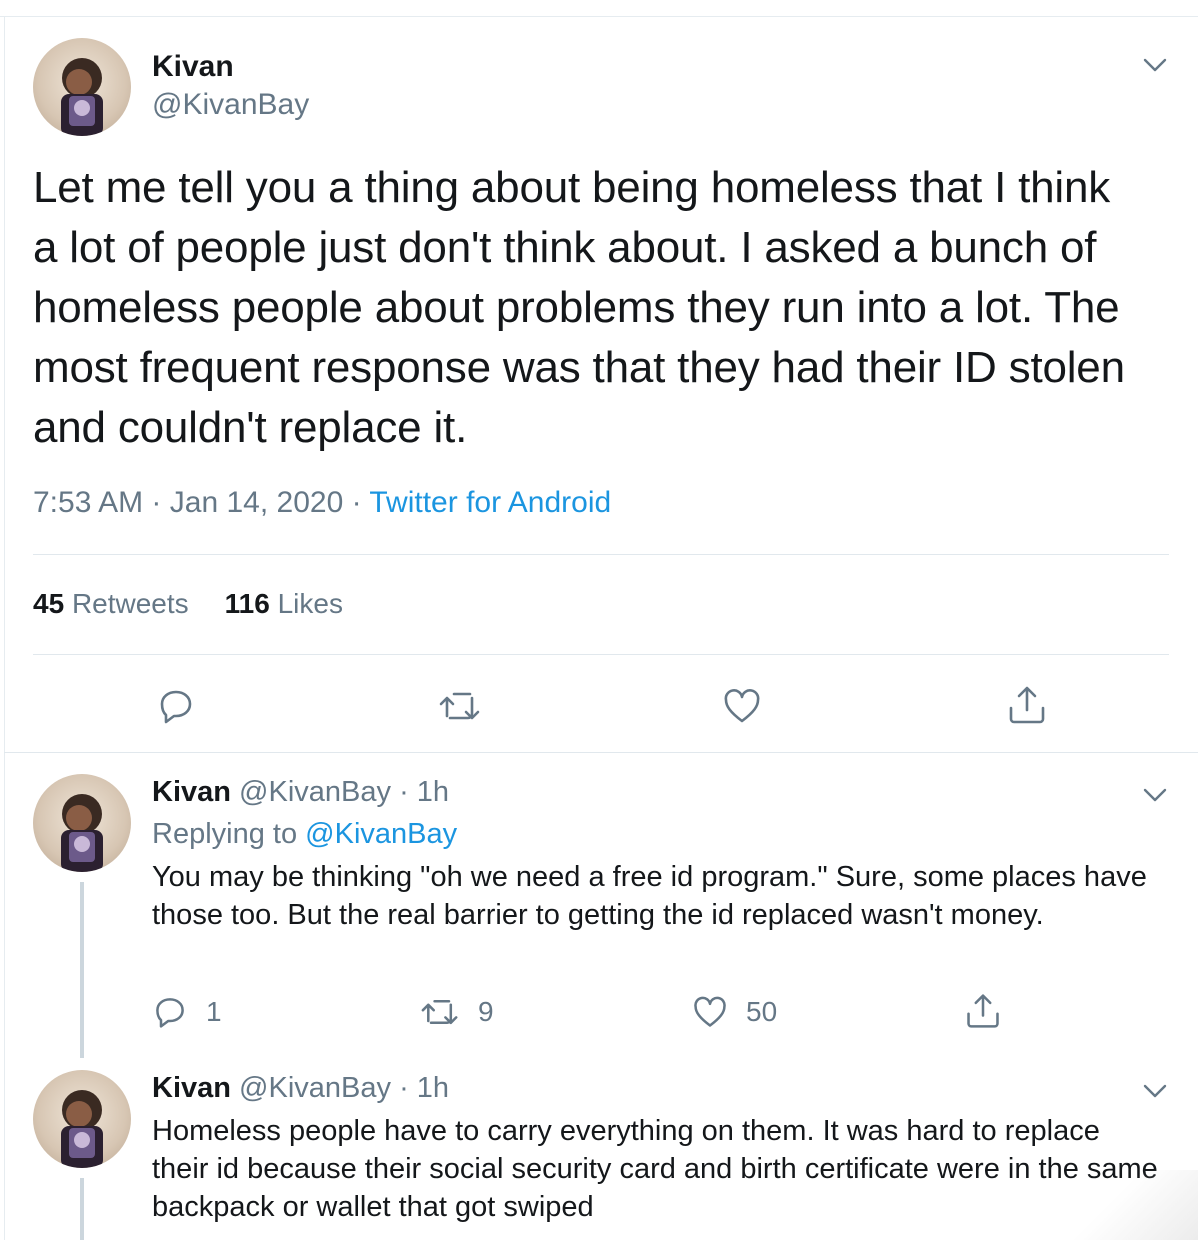 This screenshot has width=1198, height=1240. What do you see at coordinates (225, 834) in the screenshot?
I see `replying-to-label: Replying to` at bounding box center [225, 834].